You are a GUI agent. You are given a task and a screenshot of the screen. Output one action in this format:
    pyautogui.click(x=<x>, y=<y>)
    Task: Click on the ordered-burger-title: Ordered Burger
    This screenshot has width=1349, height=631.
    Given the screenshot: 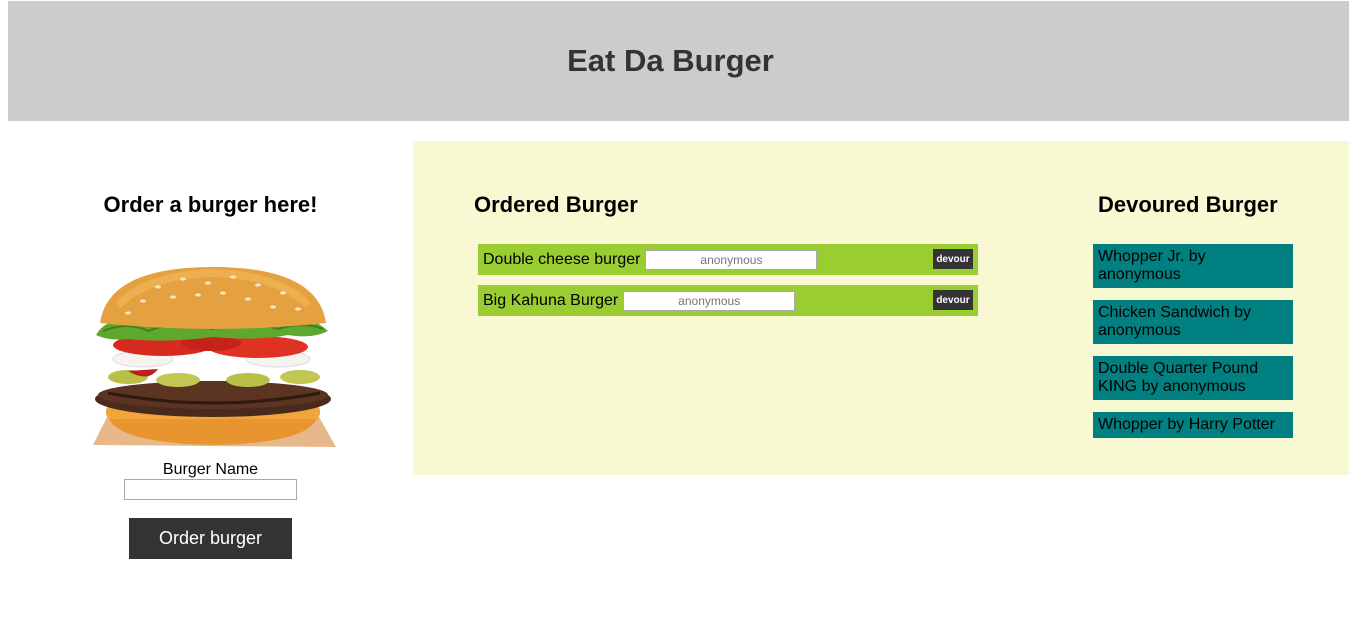 What is the action you would take?
    pyautogui.click(x=556, y=204)
    